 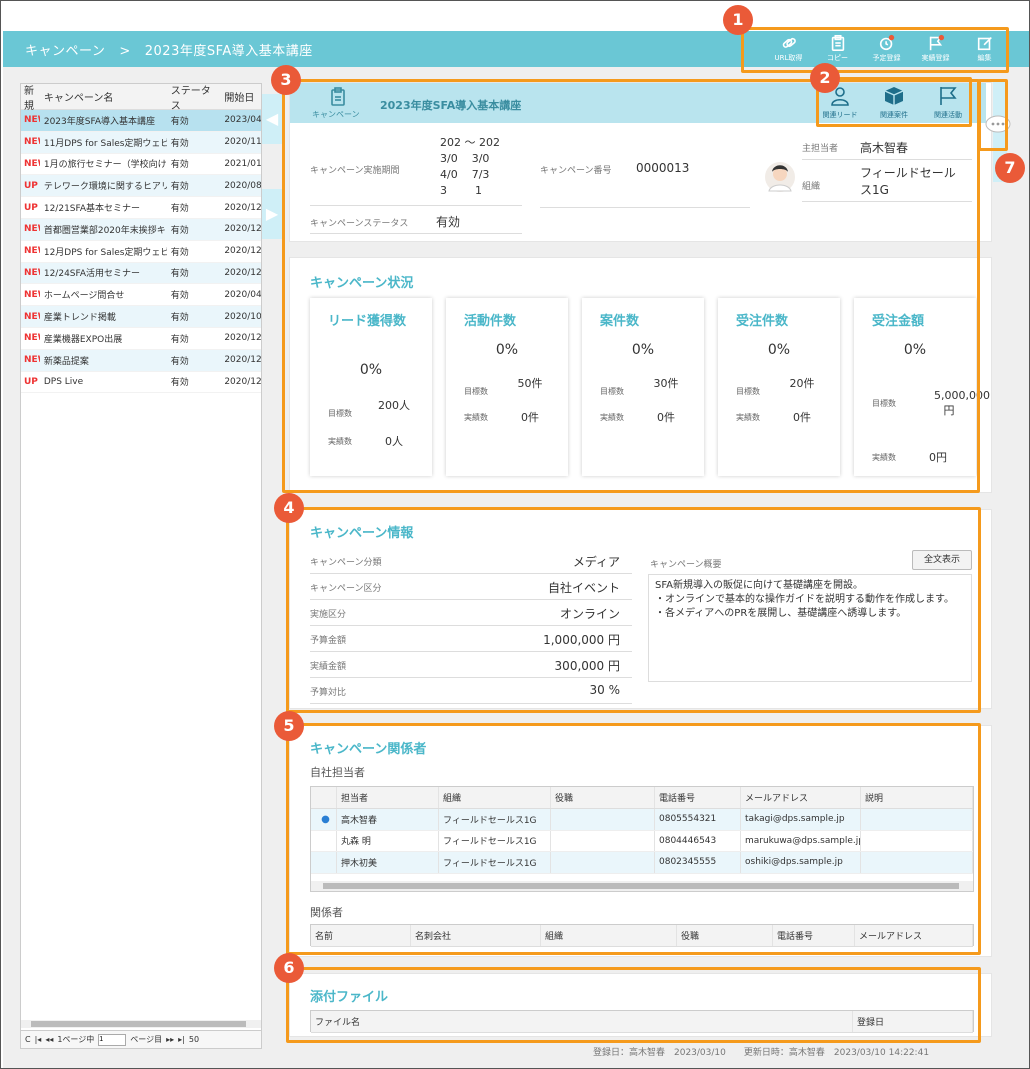 I want to click on highlight-info, so click(x=633, y=610).